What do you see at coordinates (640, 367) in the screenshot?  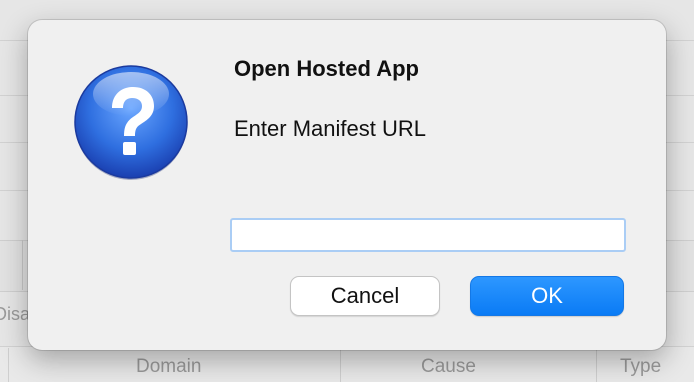 I see `column-header-type: Type` at bounding box center [640, 367].